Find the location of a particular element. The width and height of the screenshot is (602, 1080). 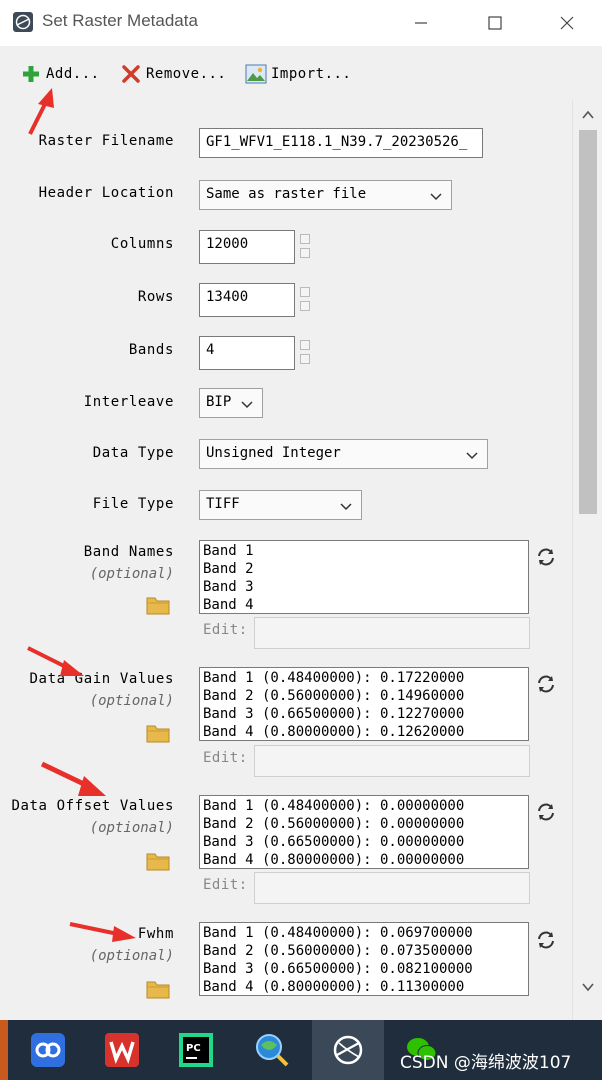

raster-filename-input: GF1_WFV1_E118.1_N39.7_20230526_ is located at coordinates (341, 143).